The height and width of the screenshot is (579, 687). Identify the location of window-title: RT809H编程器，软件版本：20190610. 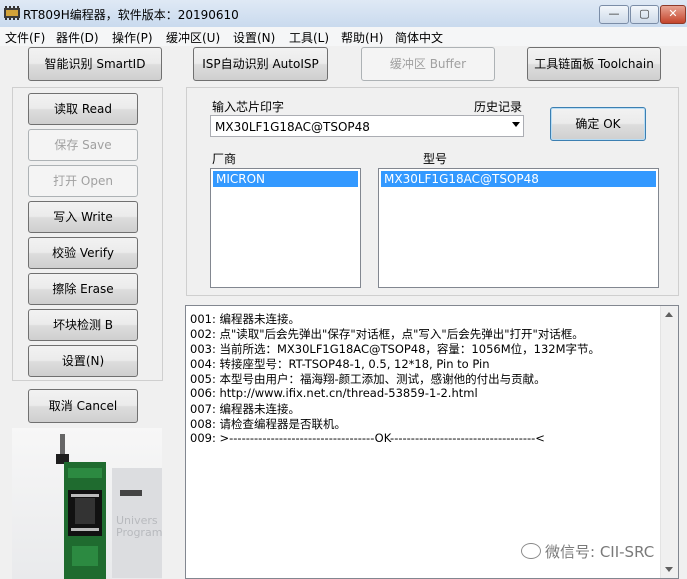
(131, 15).